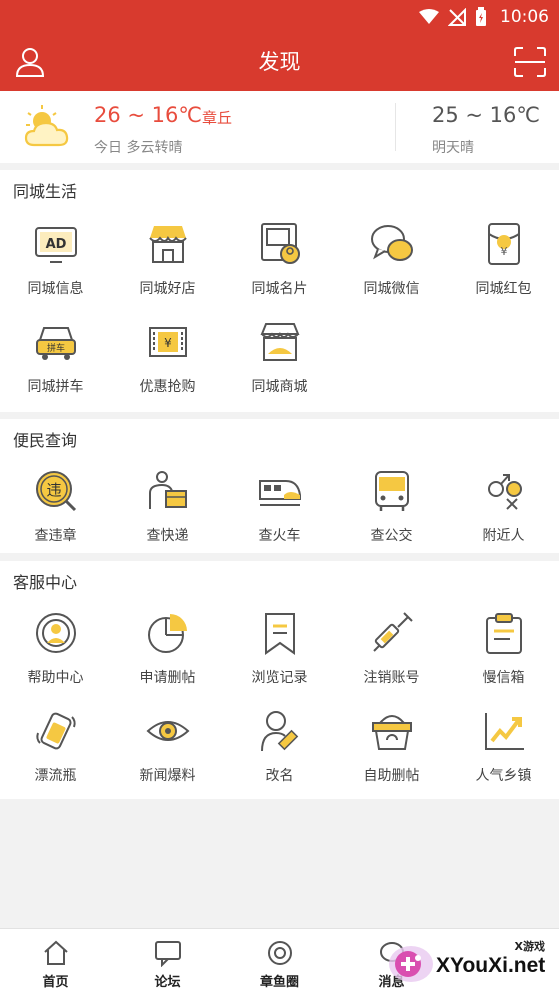 This screenshot has width=559, height=994. I want to click on grid-item-news-tip: 新闻爆料, so click(167, 755).